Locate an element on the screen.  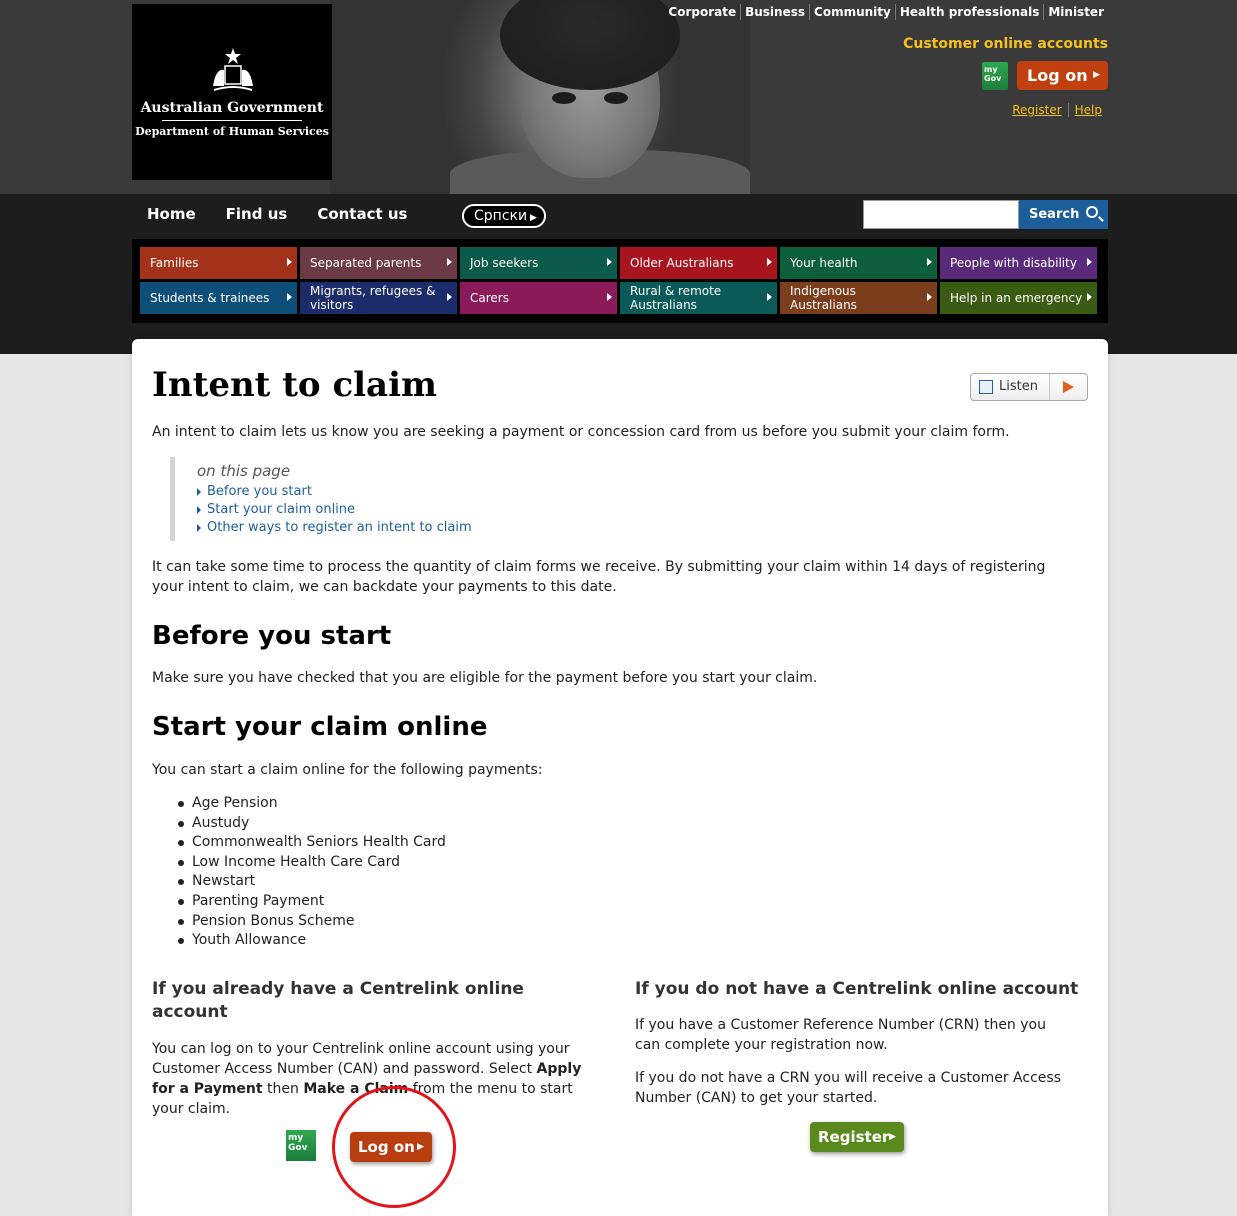
category-label: Older Australians is located at coordinates (682, 263).